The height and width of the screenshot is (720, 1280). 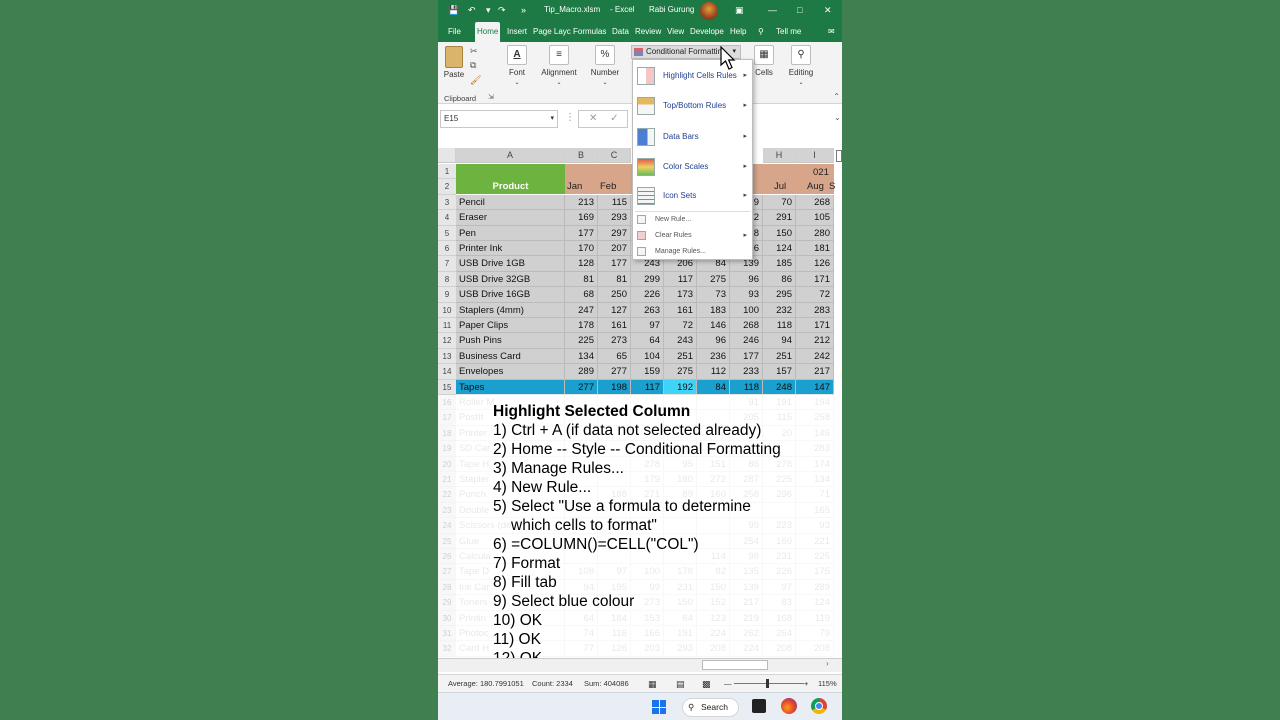 What do you see at coordinates (614, 233) in the screenshot?
I see `value-cell: 297` at bounding box center [614, 233].